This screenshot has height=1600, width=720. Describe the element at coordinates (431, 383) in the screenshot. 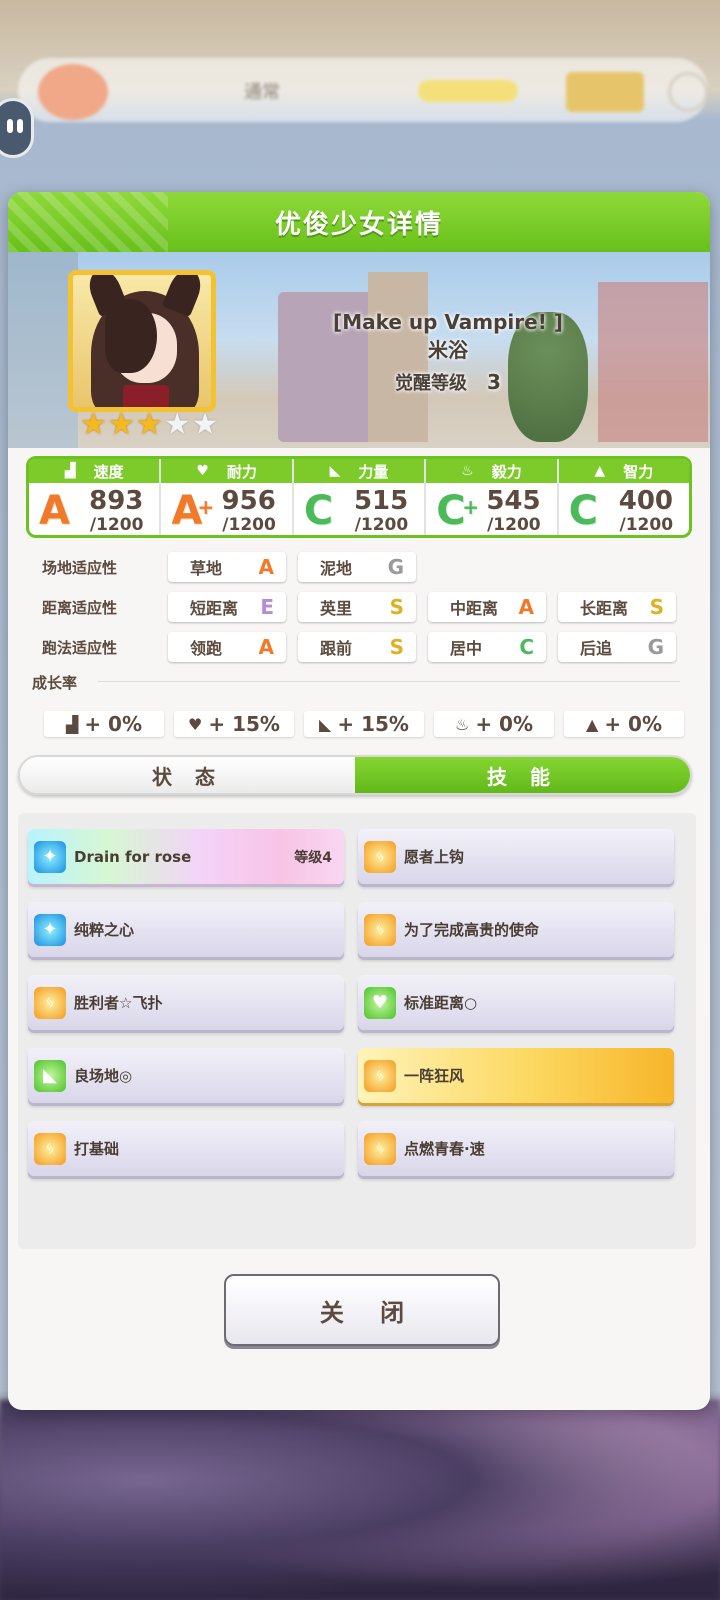

I see `awakening-label: 觉醒等级` at that location.